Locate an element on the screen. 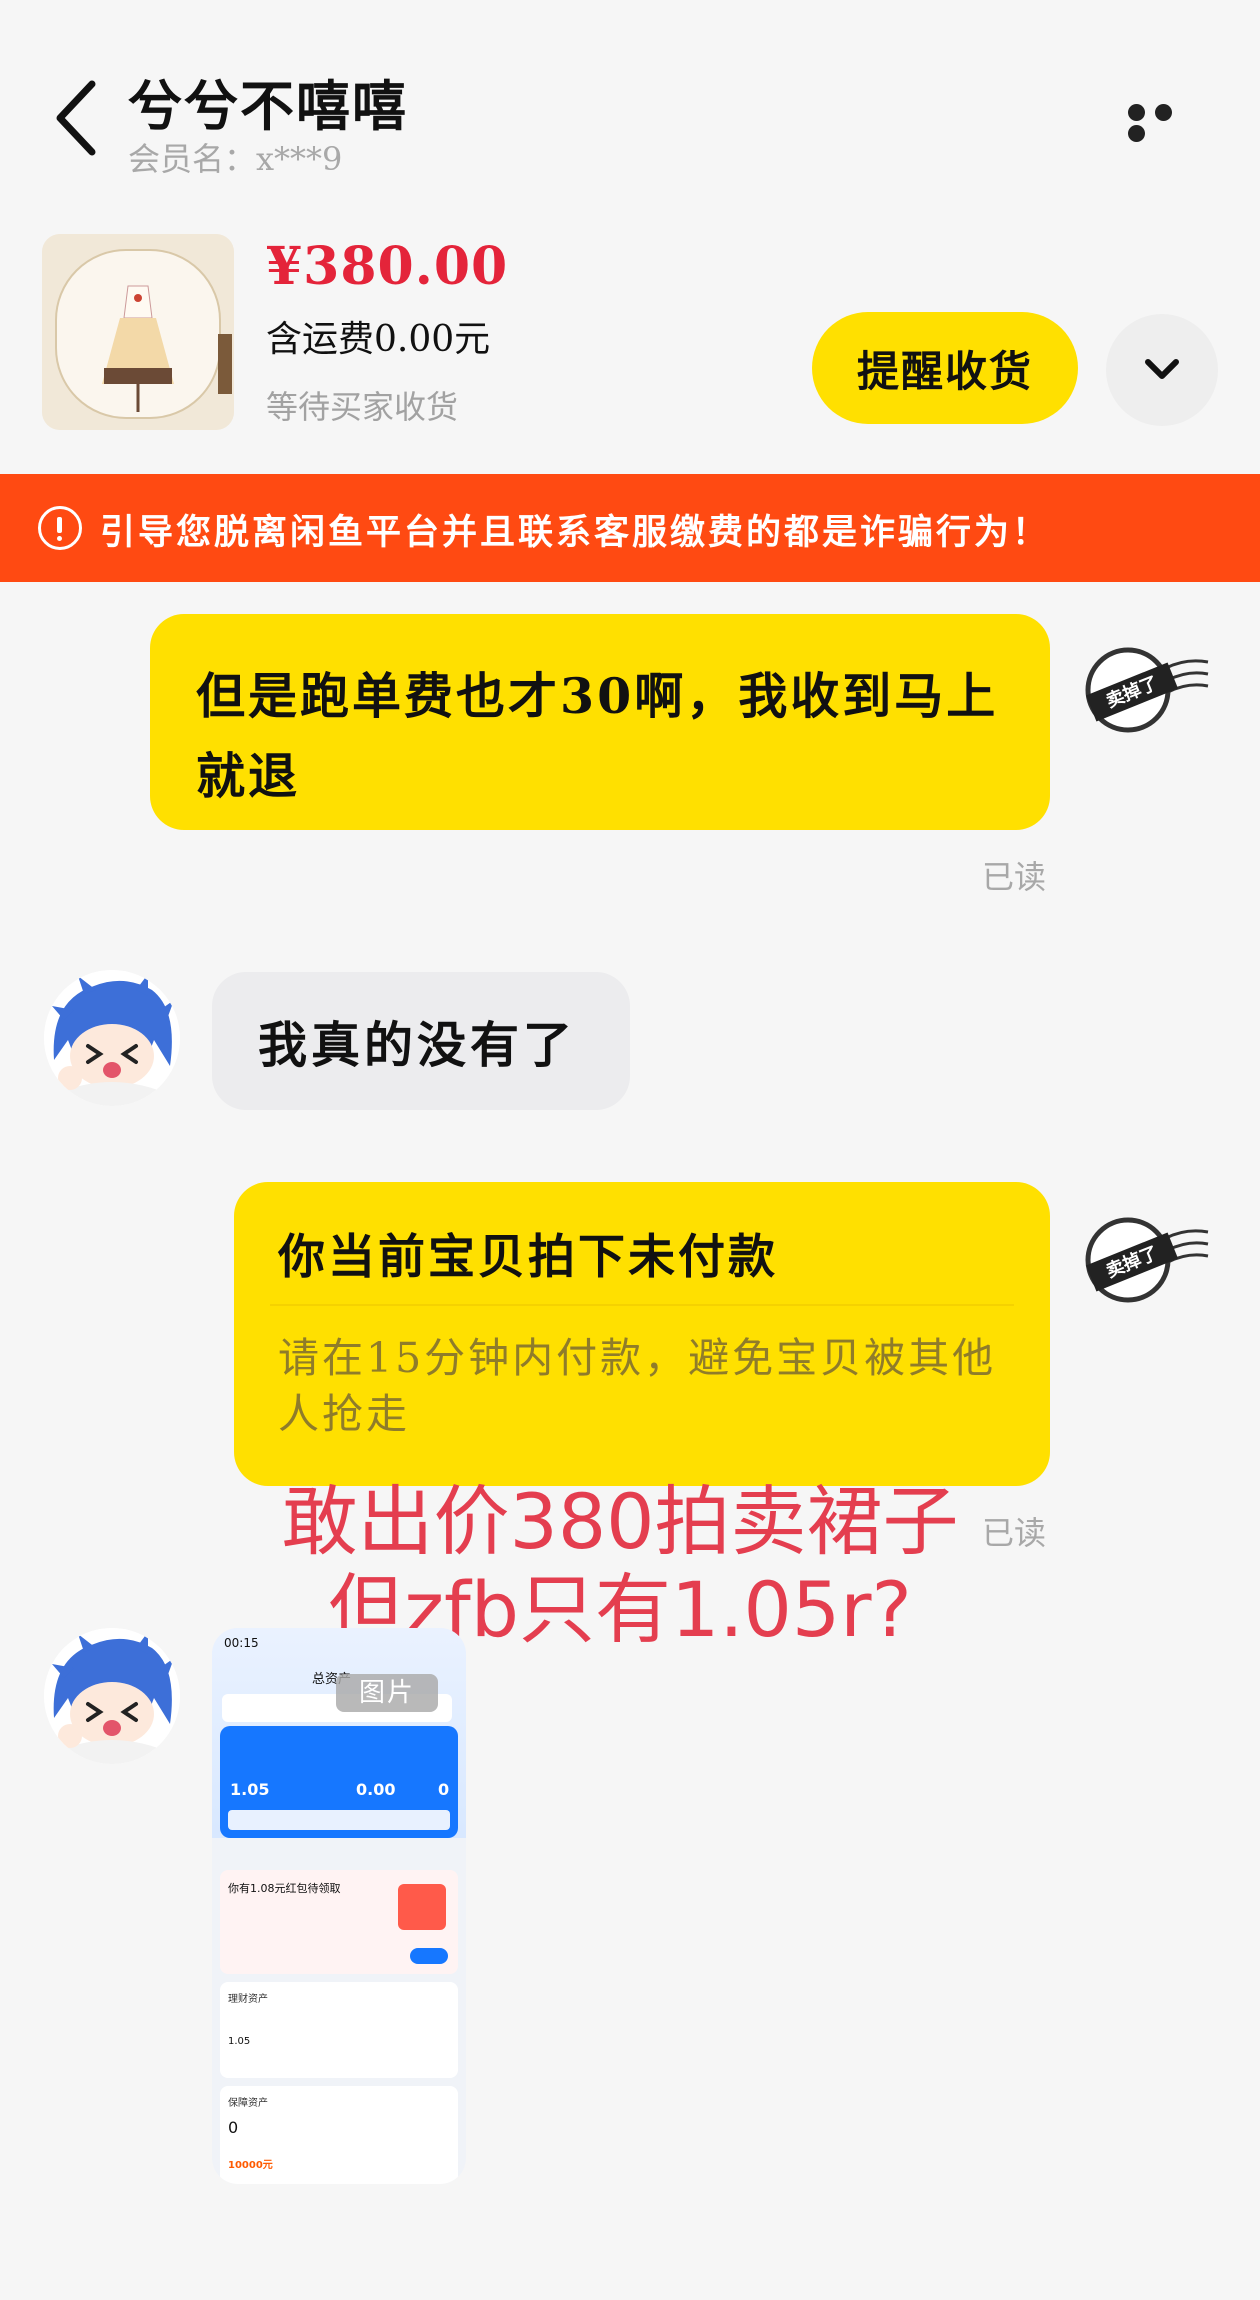  thumb-finance-value: 1.05 is located at coordinates (239, 2041).